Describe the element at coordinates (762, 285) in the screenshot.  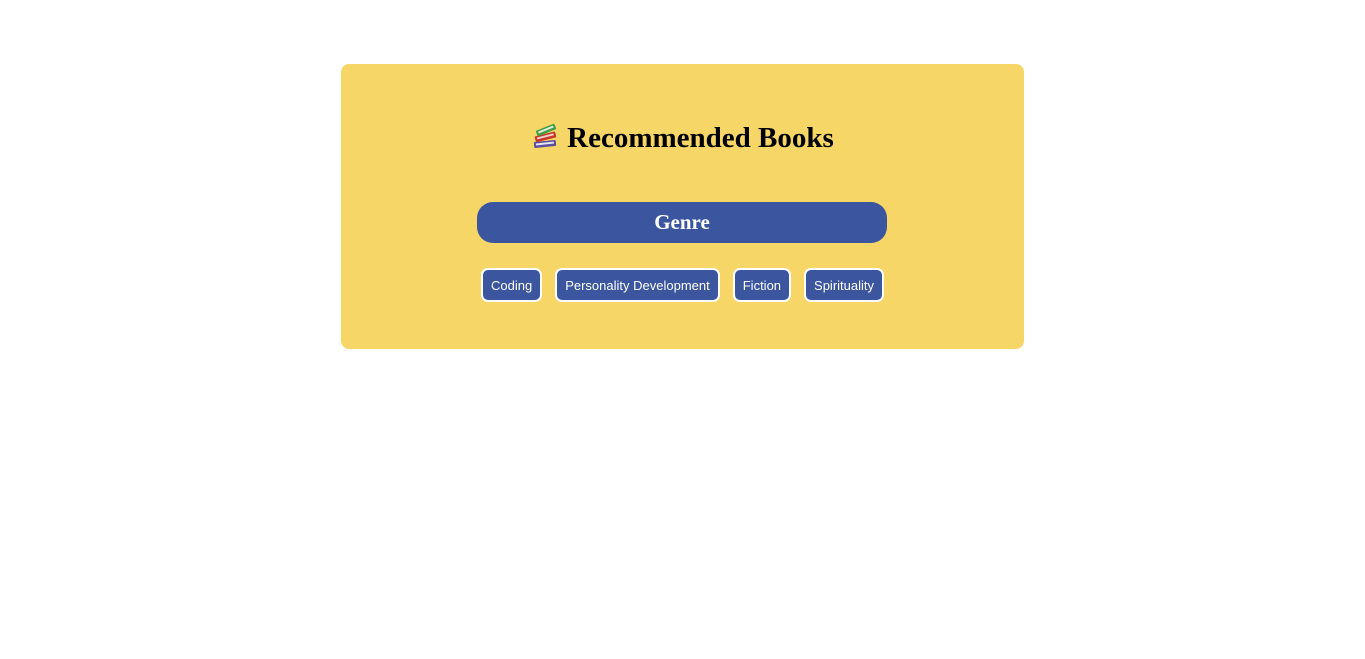
I see `genre-button-fiction: Fiction` at that location.